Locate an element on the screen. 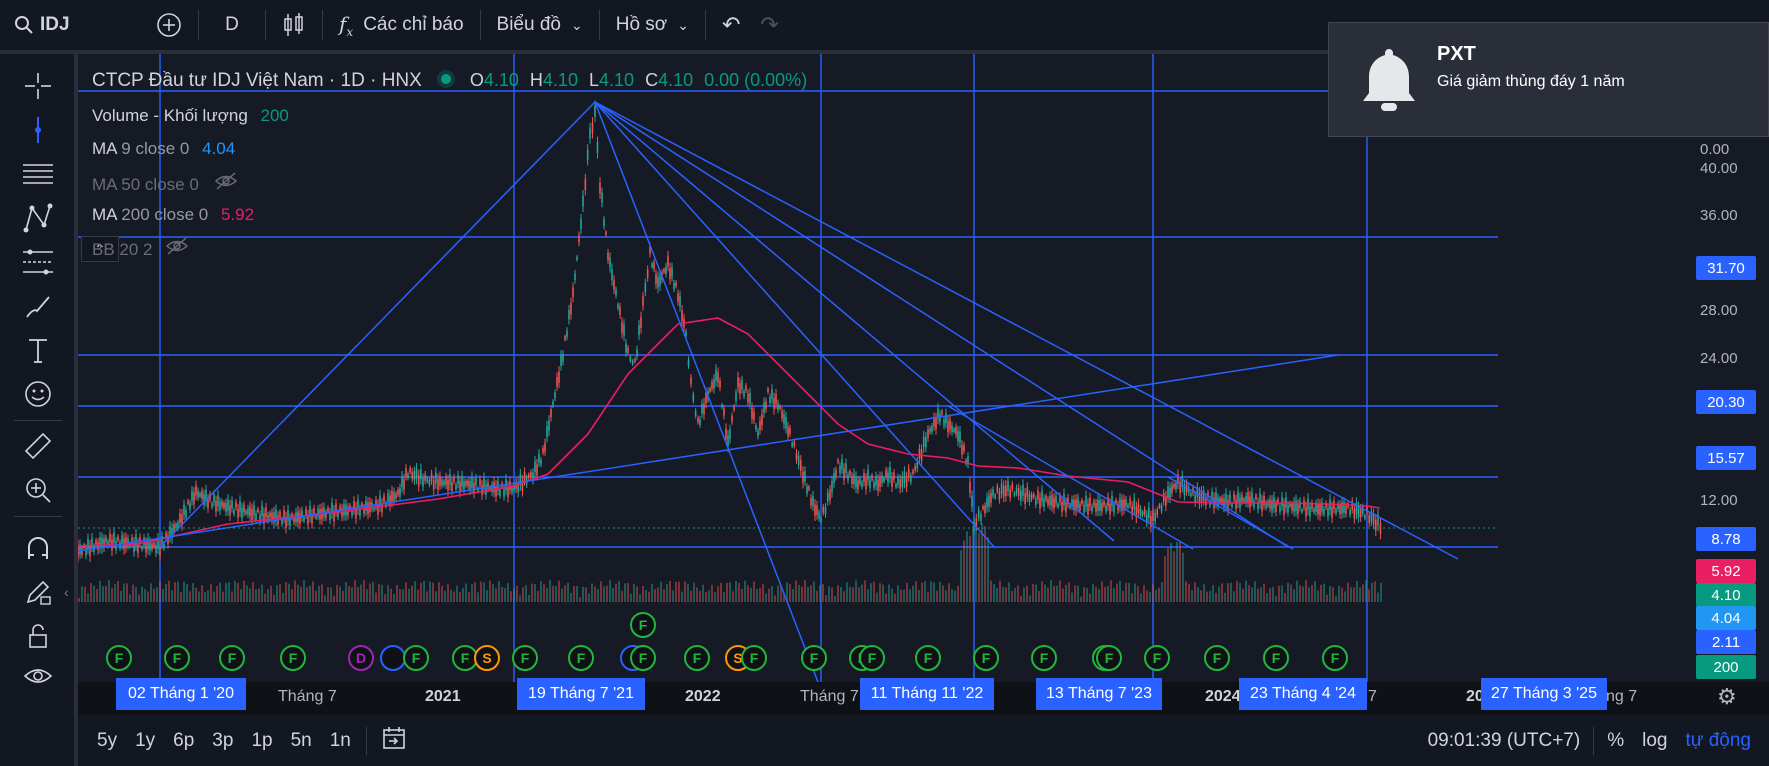 The width and height of the screenshot is (1769, 766). timezone-clock: 09:01:39 (UTC+7) is located at coordinates (1504, 741).